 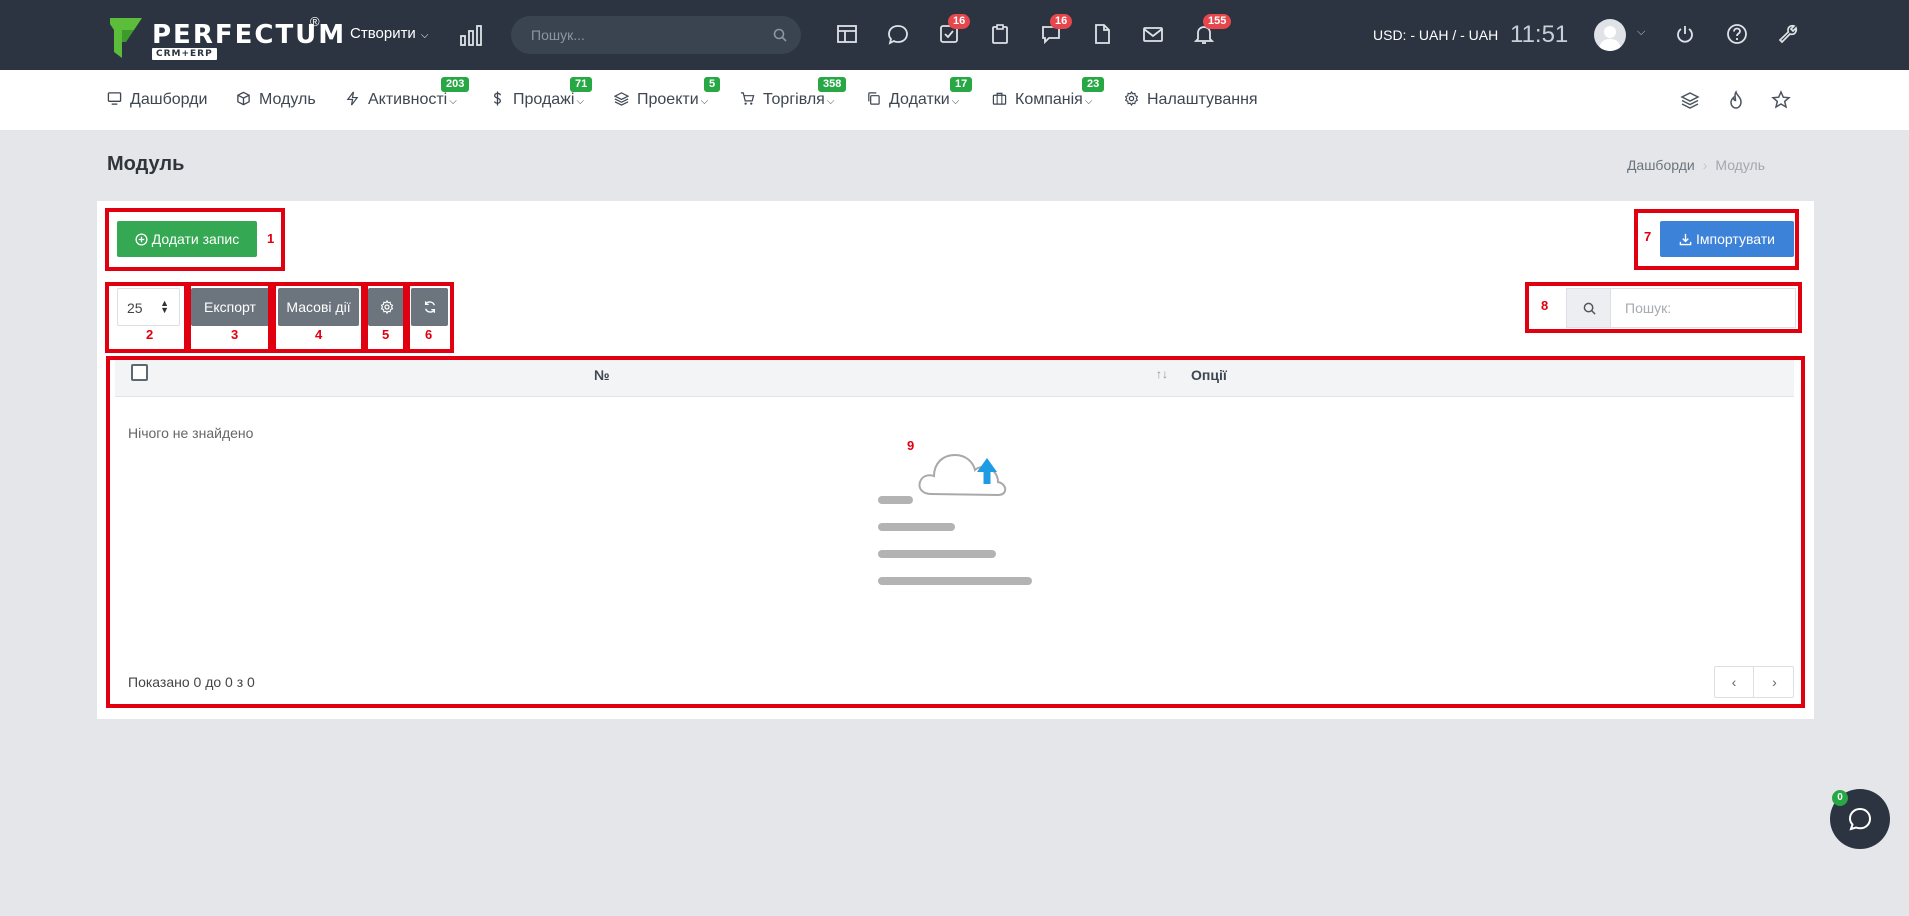 I want to click on tasks-badge: 16, so click(x=959, y=21).